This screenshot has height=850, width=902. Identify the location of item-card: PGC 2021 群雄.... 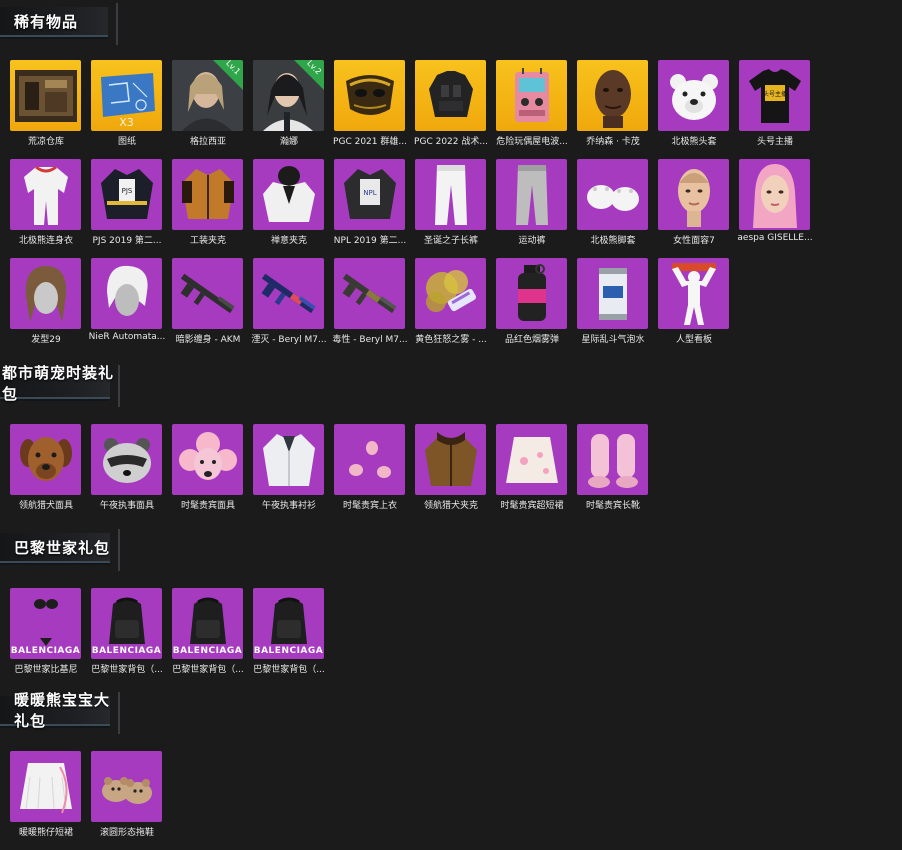
(374, 103).